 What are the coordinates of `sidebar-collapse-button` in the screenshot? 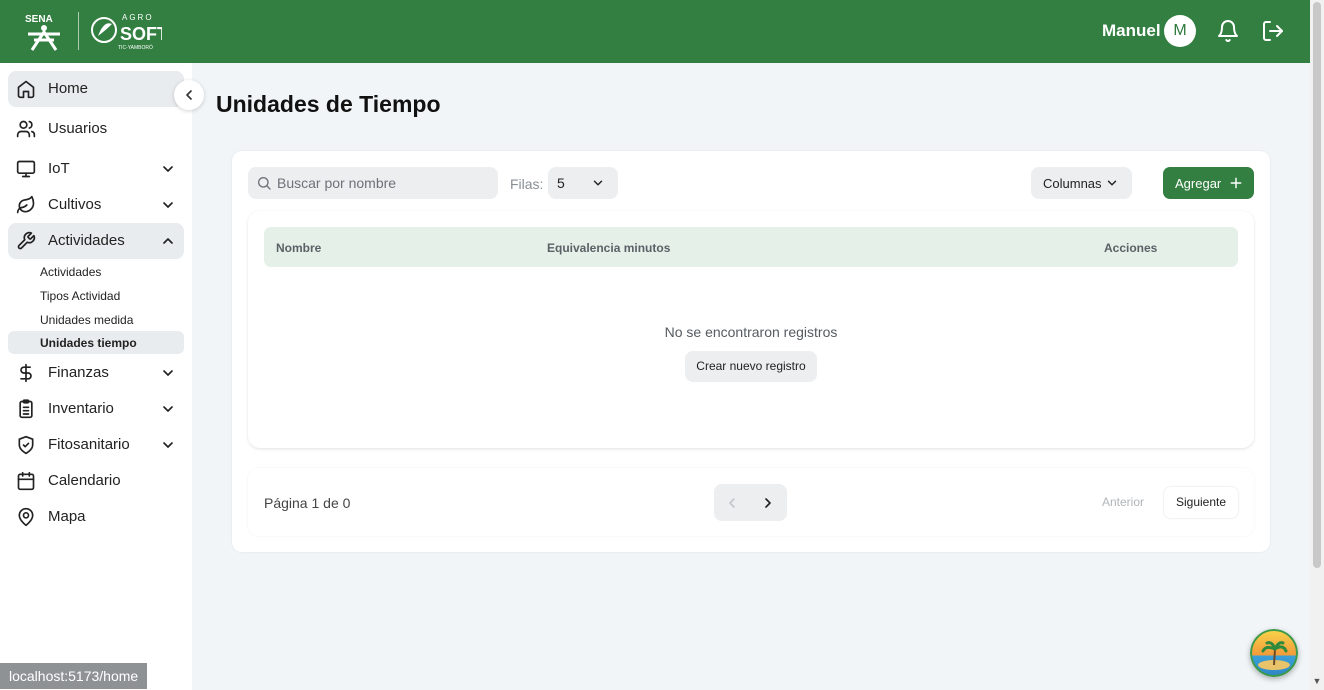 It's located at (189, 95).